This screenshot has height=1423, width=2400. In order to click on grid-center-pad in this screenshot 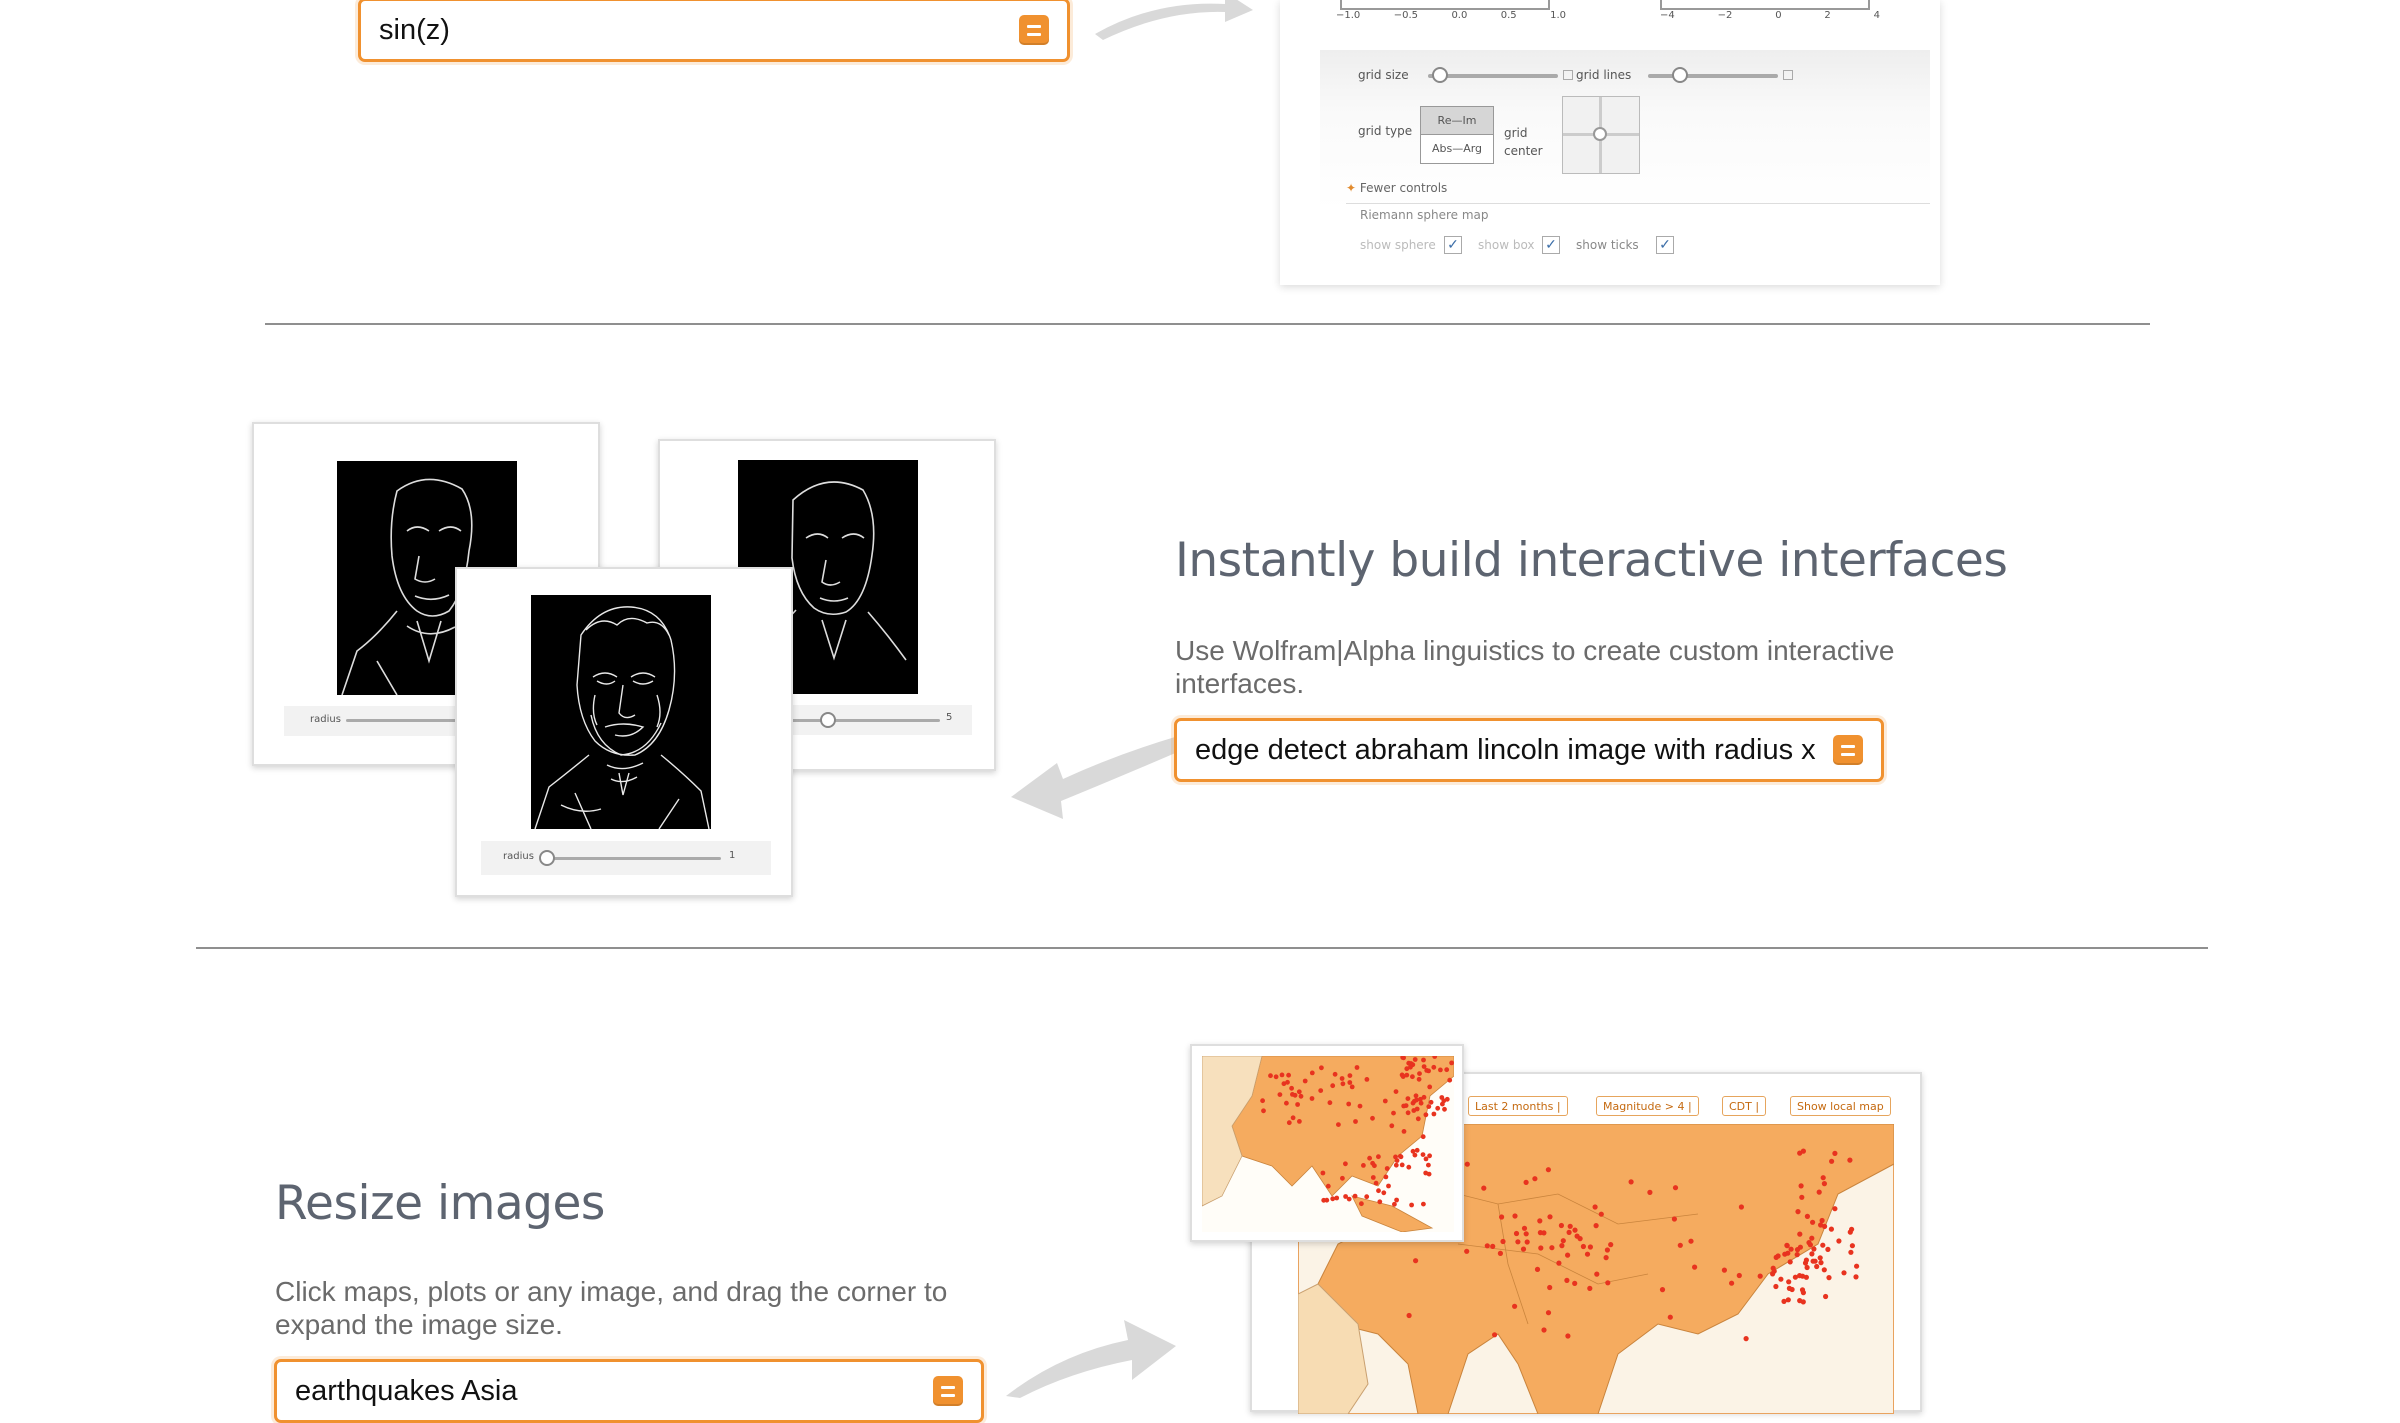, I will do `click(1601, 135)`.